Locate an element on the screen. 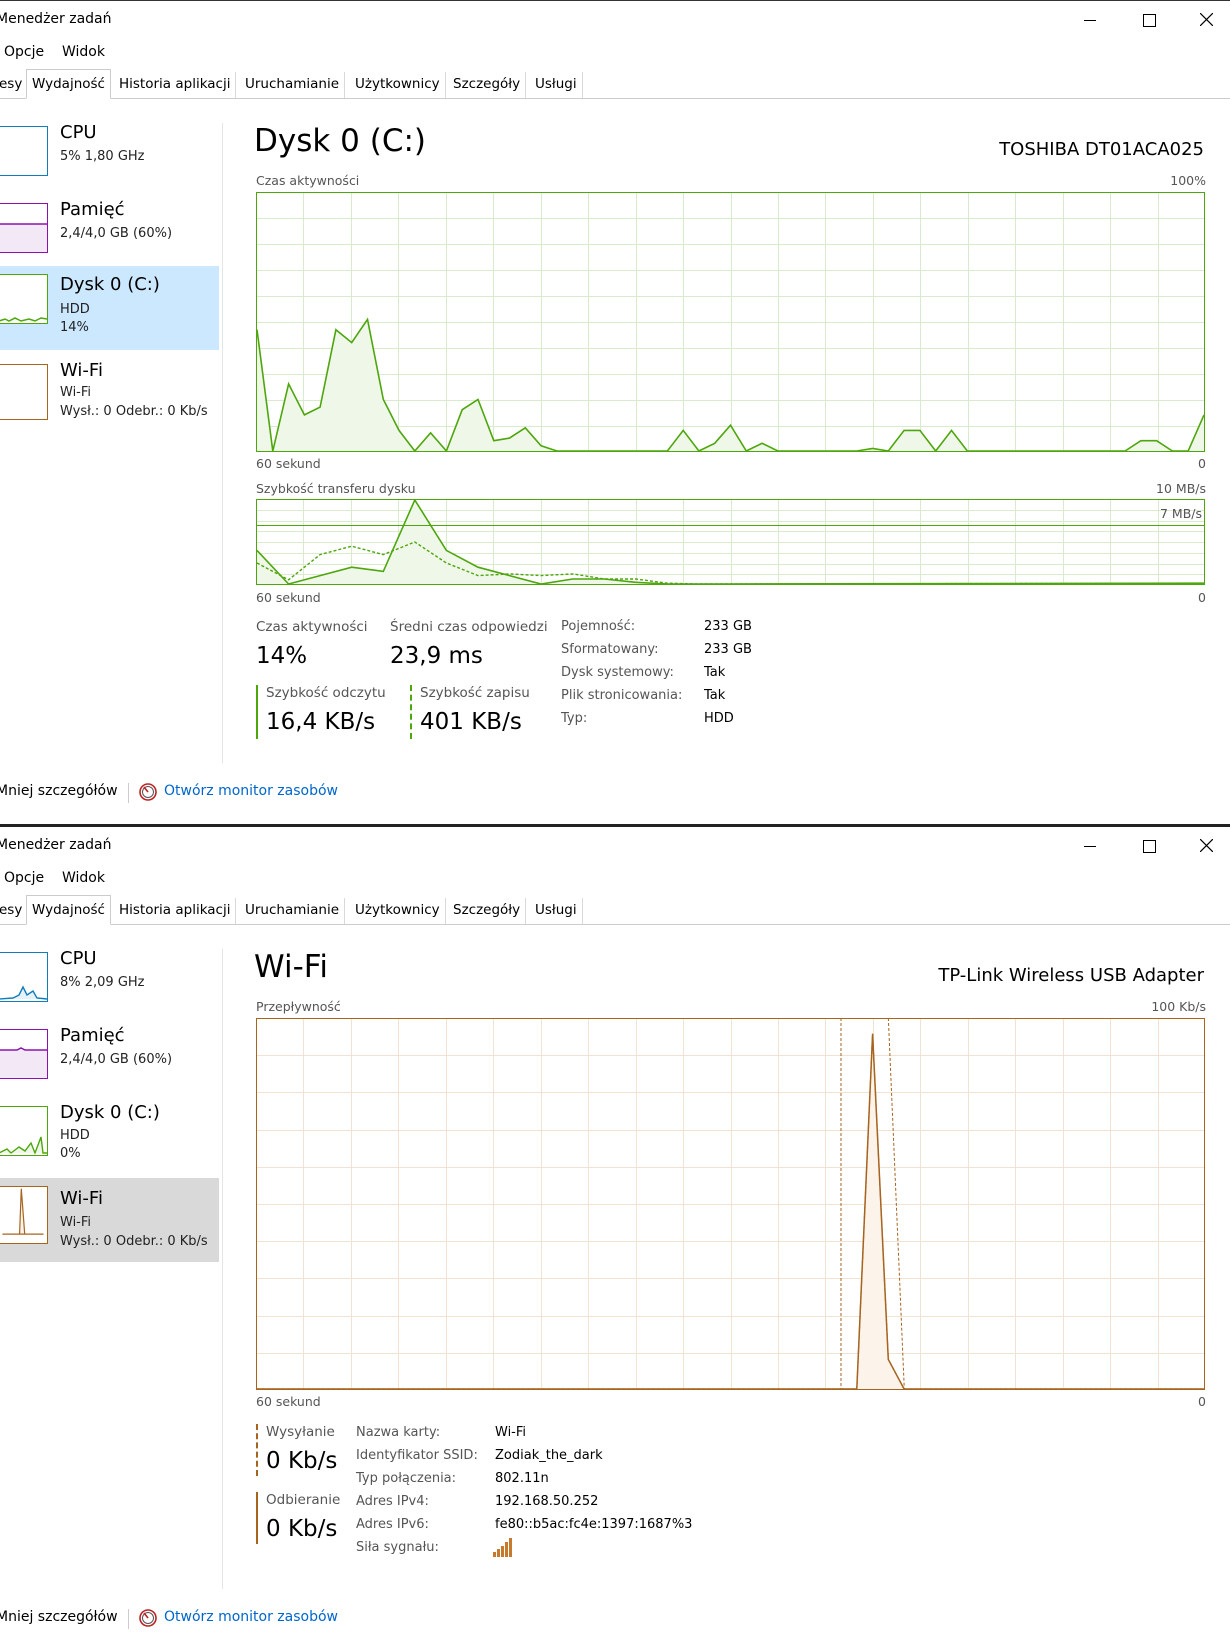 This screenshot has width=1230, height=1650. graph-max: 100% is located at coordinates (1188, 180).